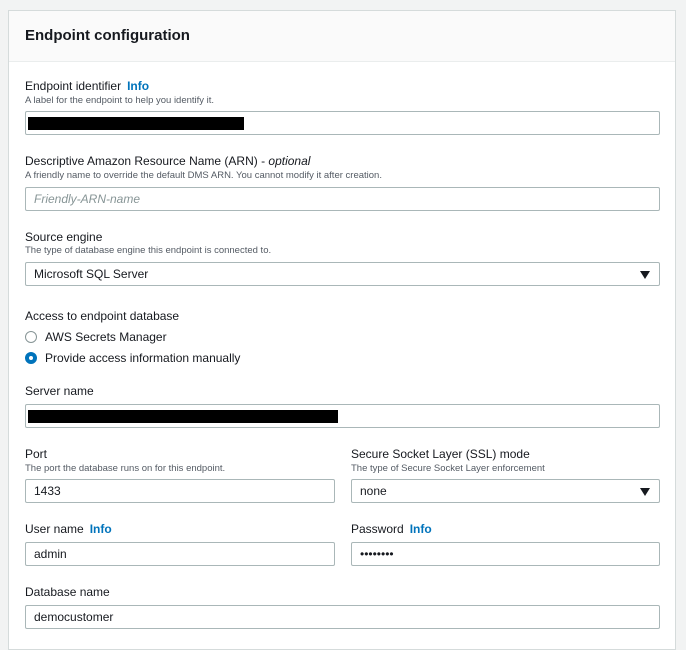  What do you see at coordinates (505, 554) in the screenshot?
I see `password-input: ••••••••` at bounding box center [505, 554].